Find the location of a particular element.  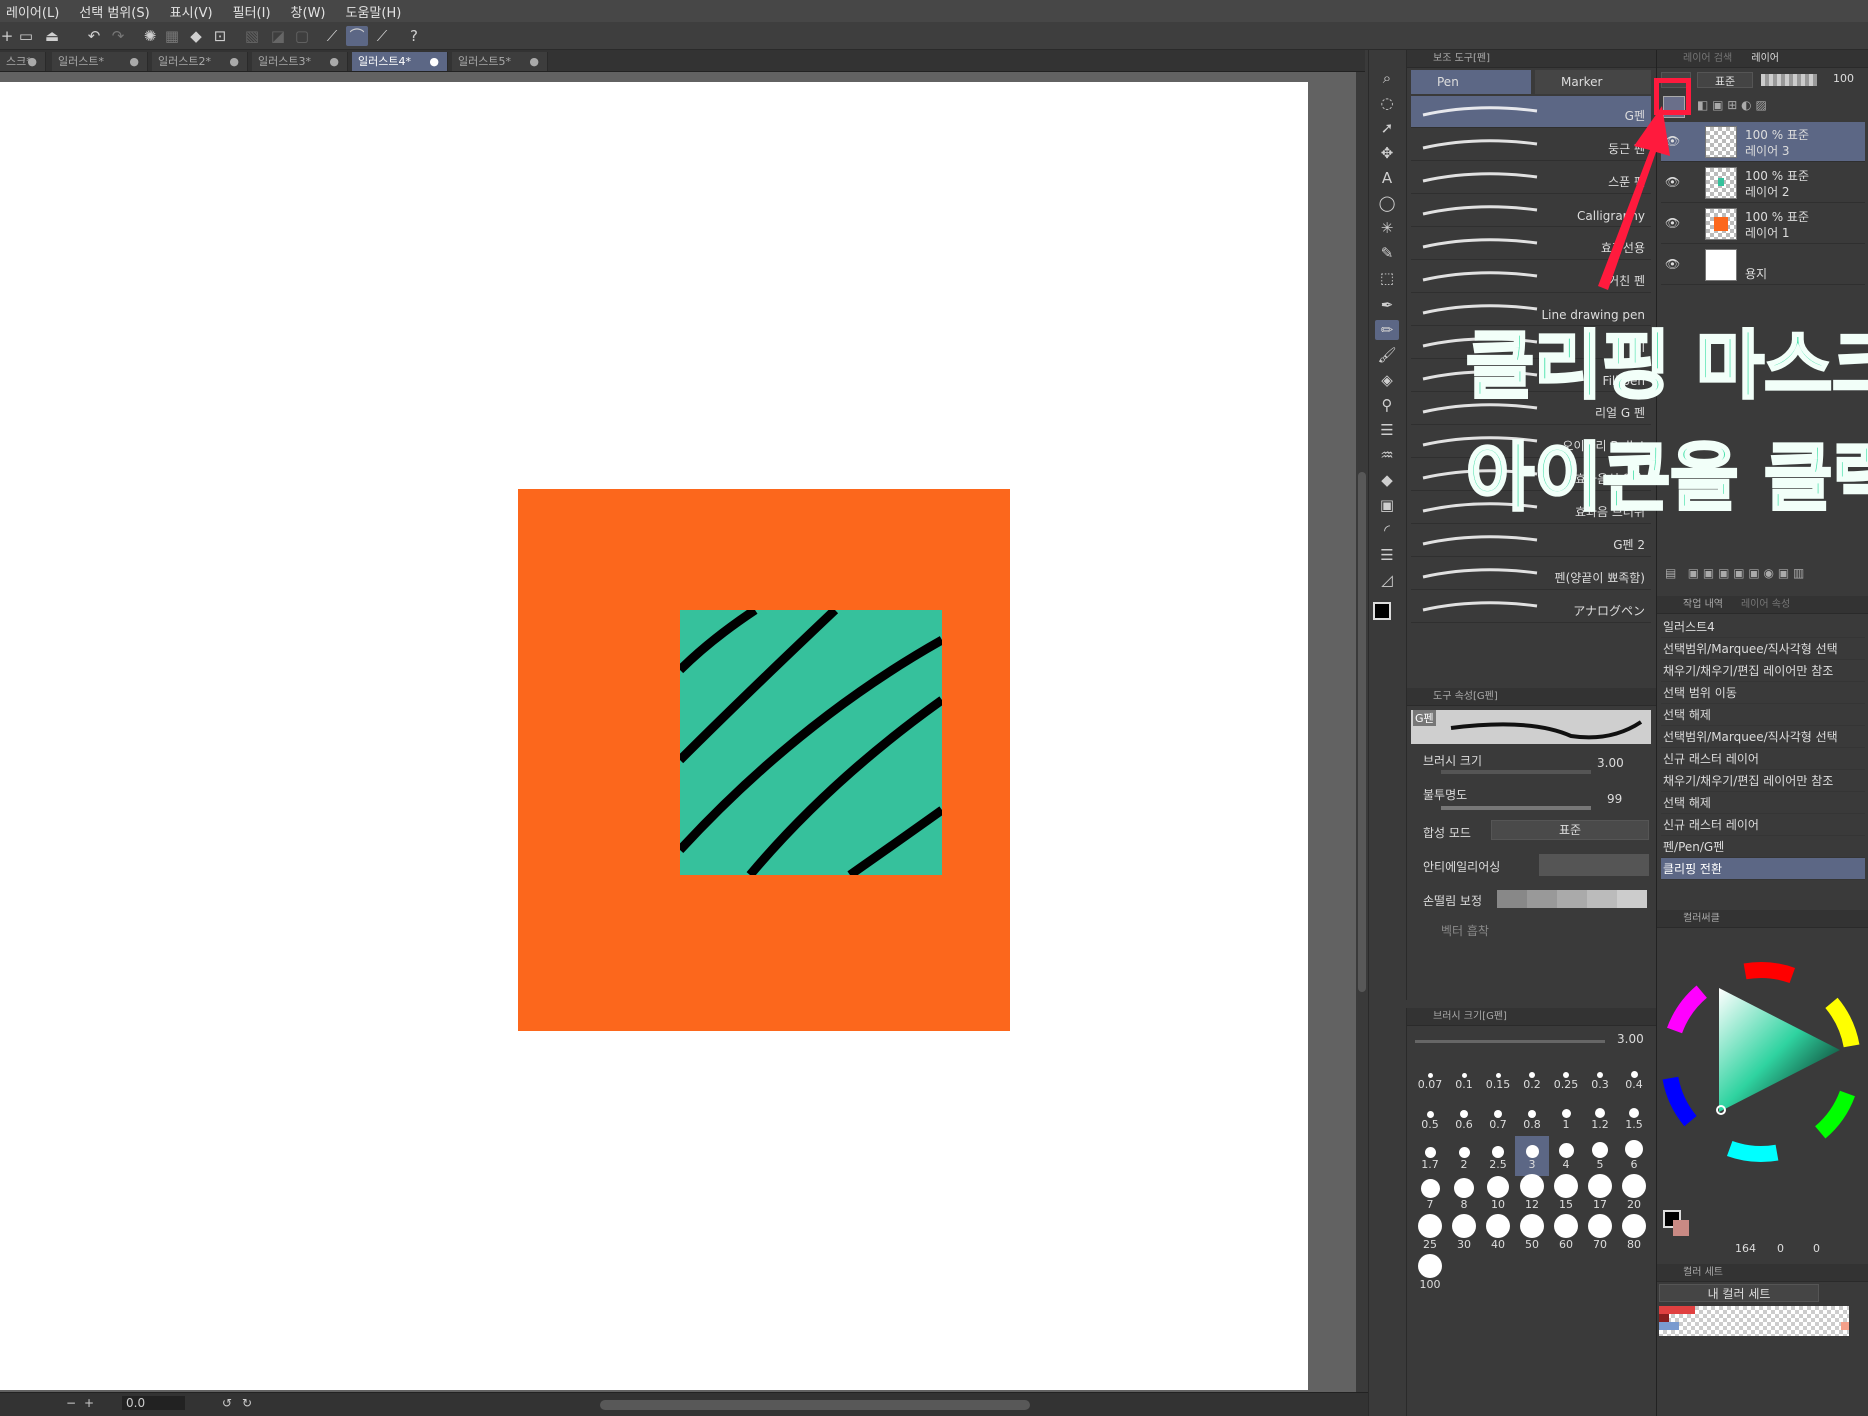

swatch-blue is located at coordinates (1669, 1326).